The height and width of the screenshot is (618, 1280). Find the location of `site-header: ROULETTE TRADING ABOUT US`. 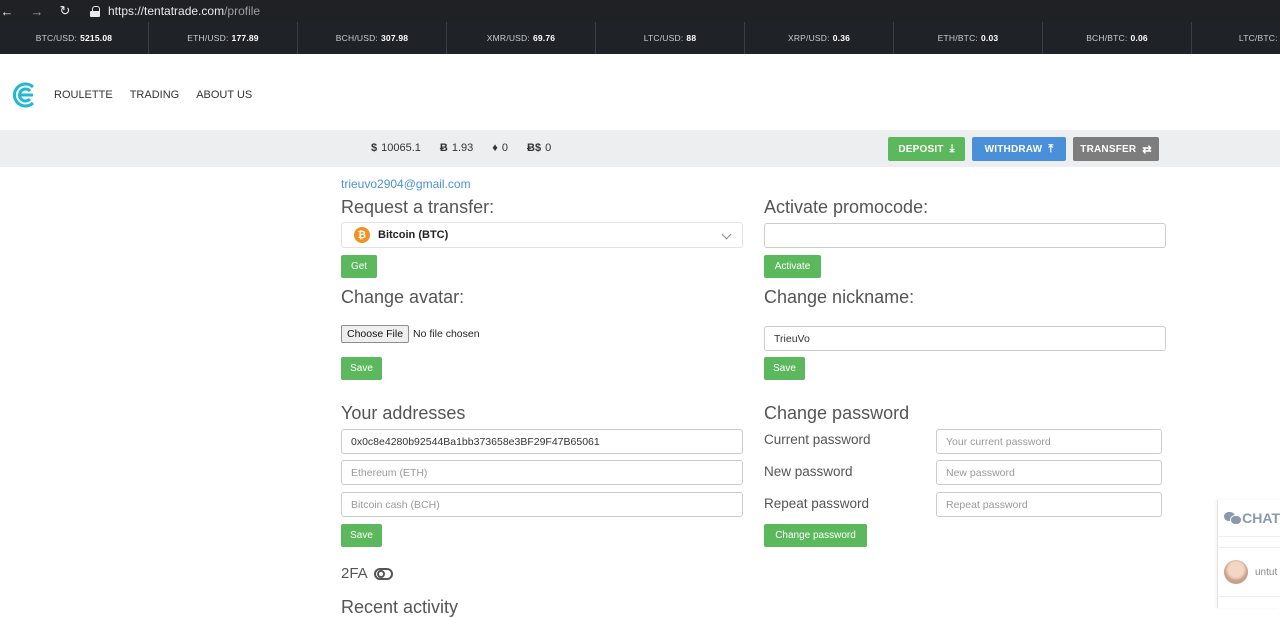

site-header: ROULETTE TRADING ABOUT US is located at coordinates (640, 92).